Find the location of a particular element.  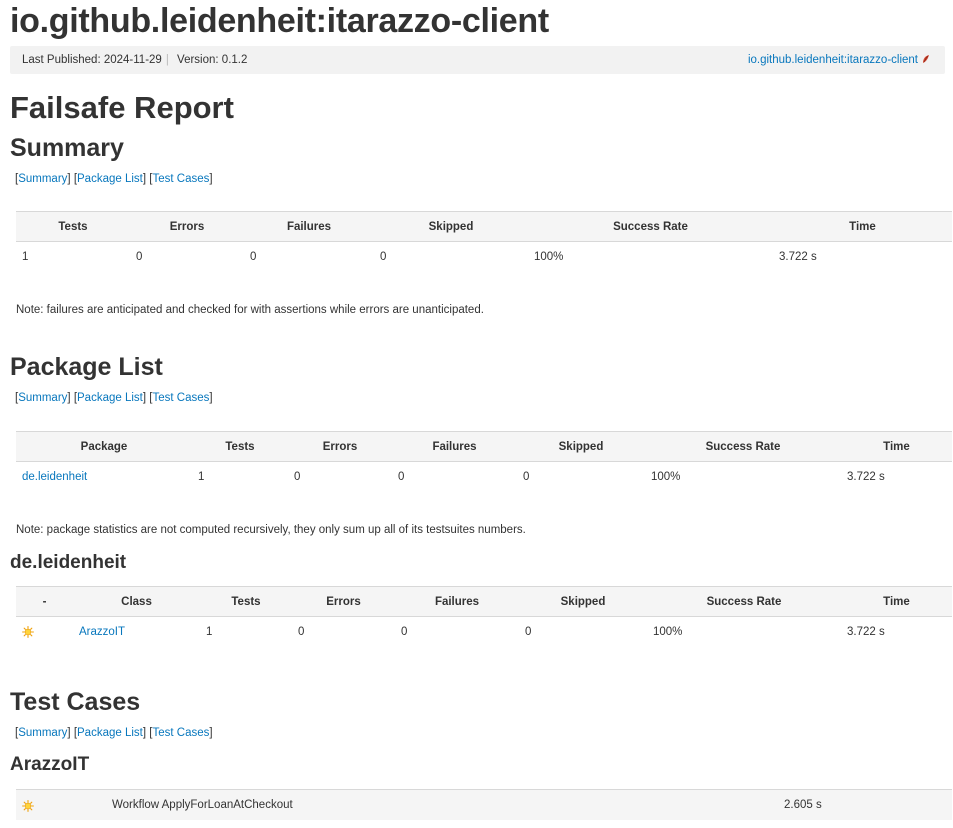

test-case-name: Workflow ApplyForLoanAtCheckout is located at coordinates (202, 805).